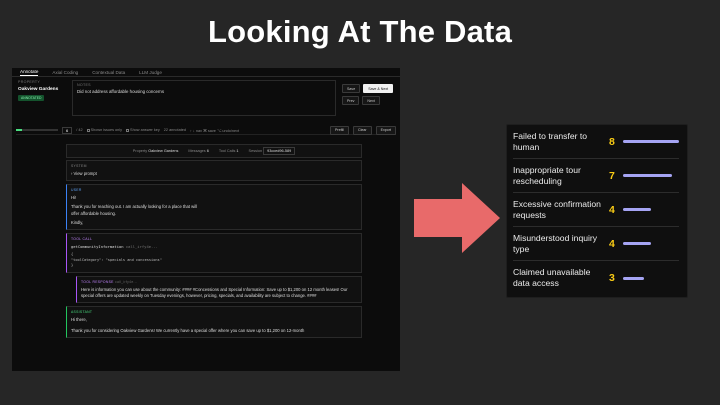  What do you see at coordinates (362, 130) in the screenshot?
I see `clear-button: Clear` at bounding box center [362, 130].